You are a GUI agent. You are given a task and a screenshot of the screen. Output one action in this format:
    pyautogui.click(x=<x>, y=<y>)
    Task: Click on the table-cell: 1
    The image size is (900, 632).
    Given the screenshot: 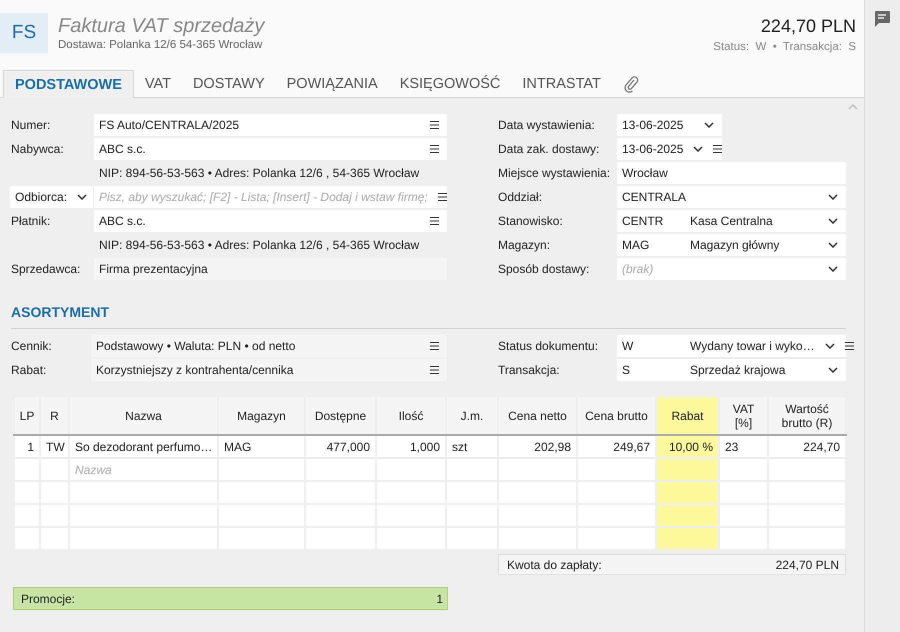 What is the action you would take?
    pyautogui.click(x=27, y=446)
    